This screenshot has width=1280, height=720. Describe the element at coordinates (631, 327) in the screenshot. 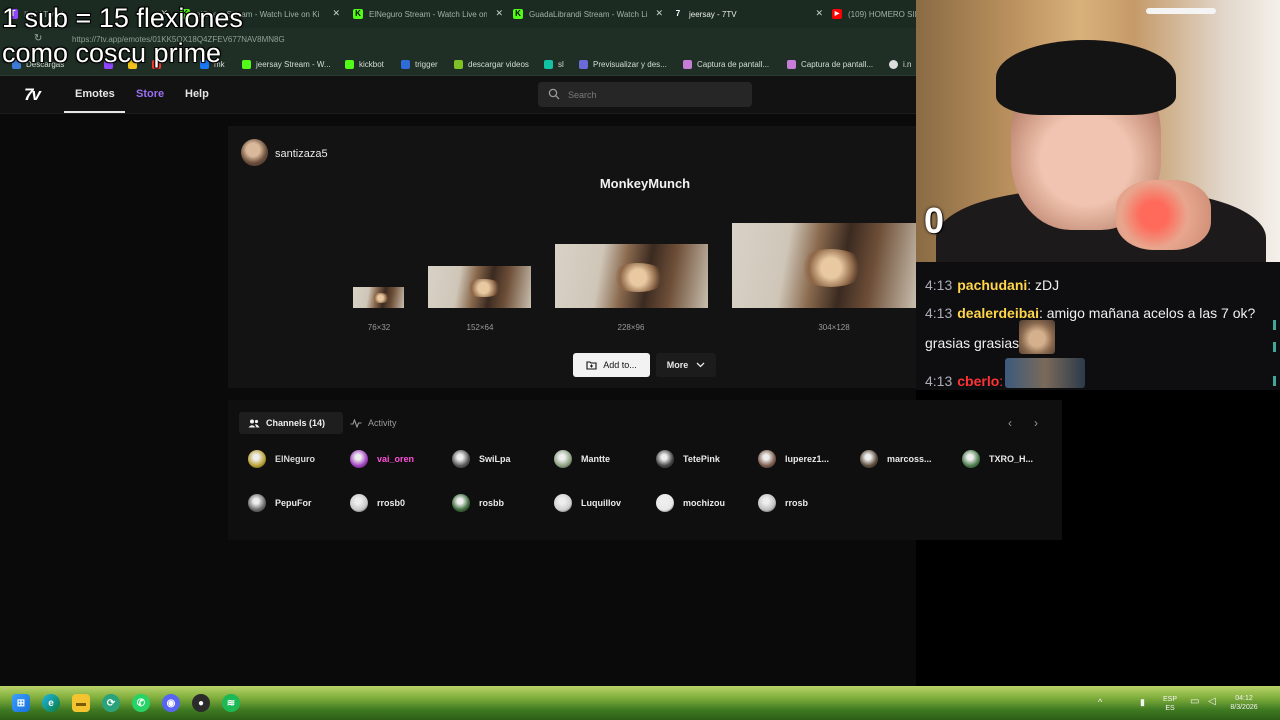

I see `size-label: 228×96` at that location.